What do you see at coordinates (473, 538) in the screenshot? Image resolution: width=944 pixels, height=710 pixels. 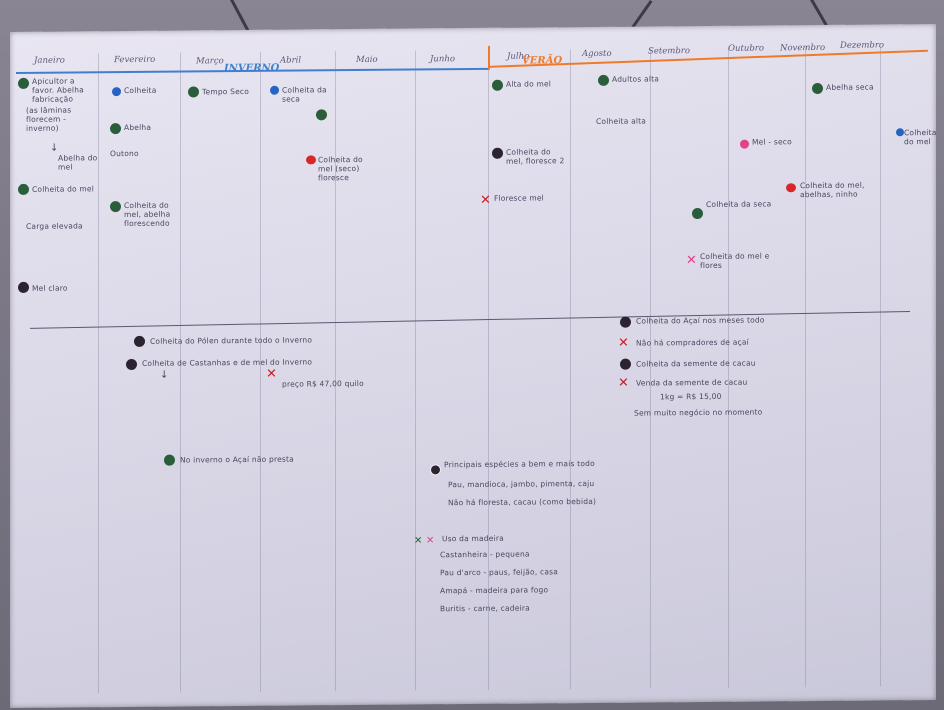 I see `note: Uso da madeira` at bounding box center [473, 538].